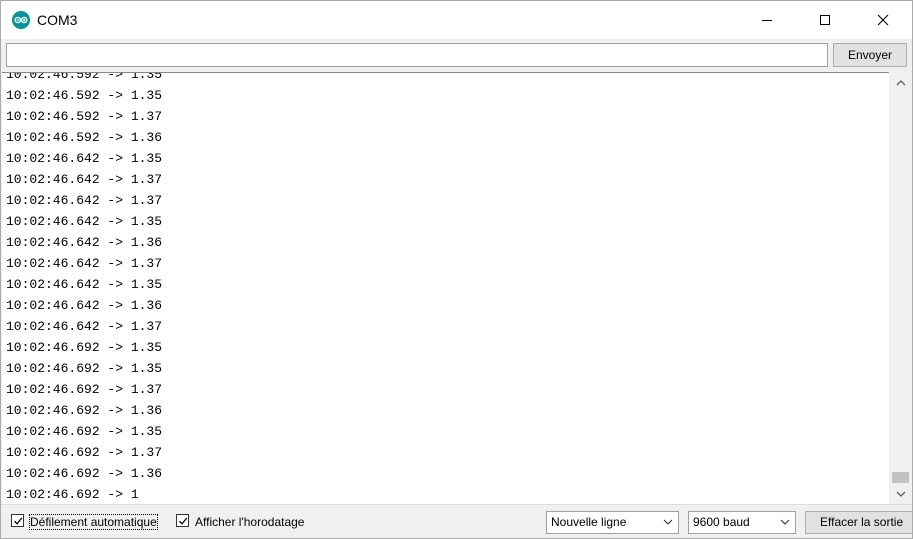  I want to click on scrollbar-thumb, so click(900, 477).